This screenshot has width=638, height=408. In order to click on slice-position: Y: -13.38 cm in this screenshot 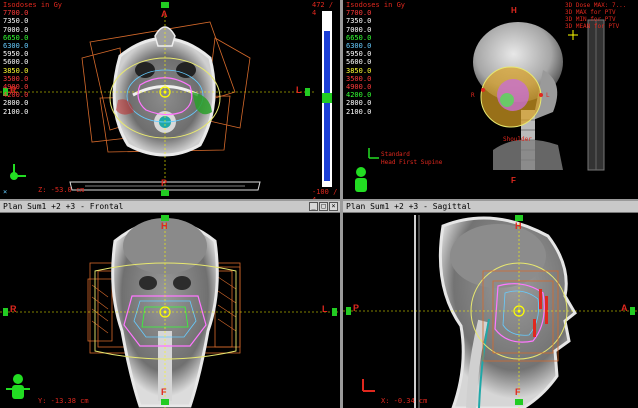, I will do `click(63, 401)`.